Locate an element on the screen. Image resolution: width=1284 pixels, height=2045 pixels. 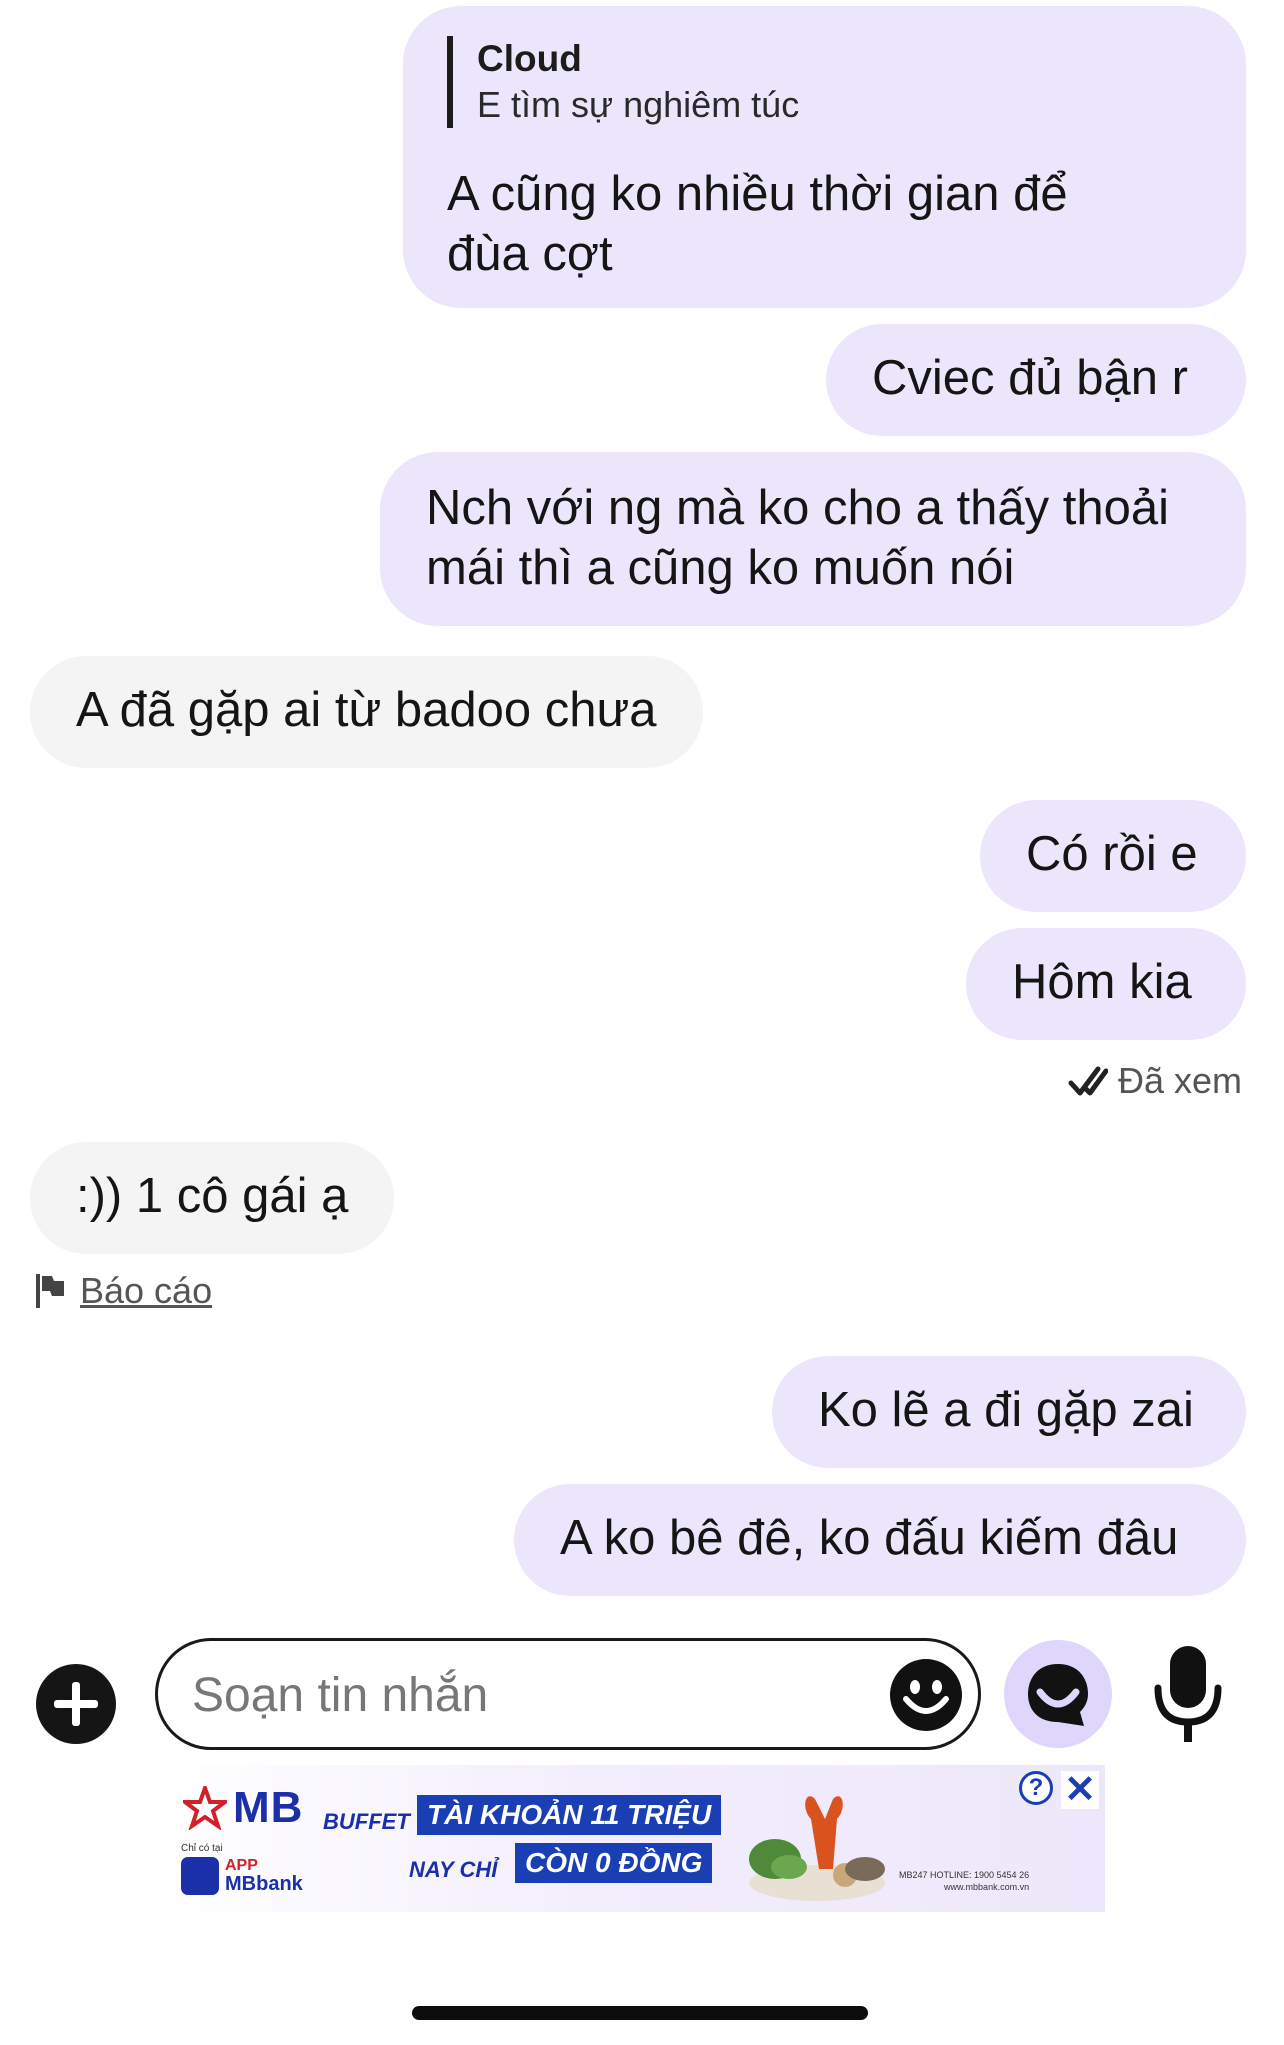
ad-hotline-text: MB247 HOTLINE: 1900 5454 26 is located at coordinates (964, 1875).